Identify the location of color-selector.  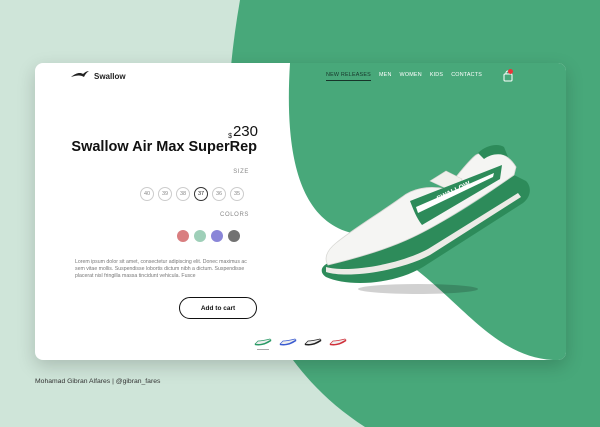
(208, 236).